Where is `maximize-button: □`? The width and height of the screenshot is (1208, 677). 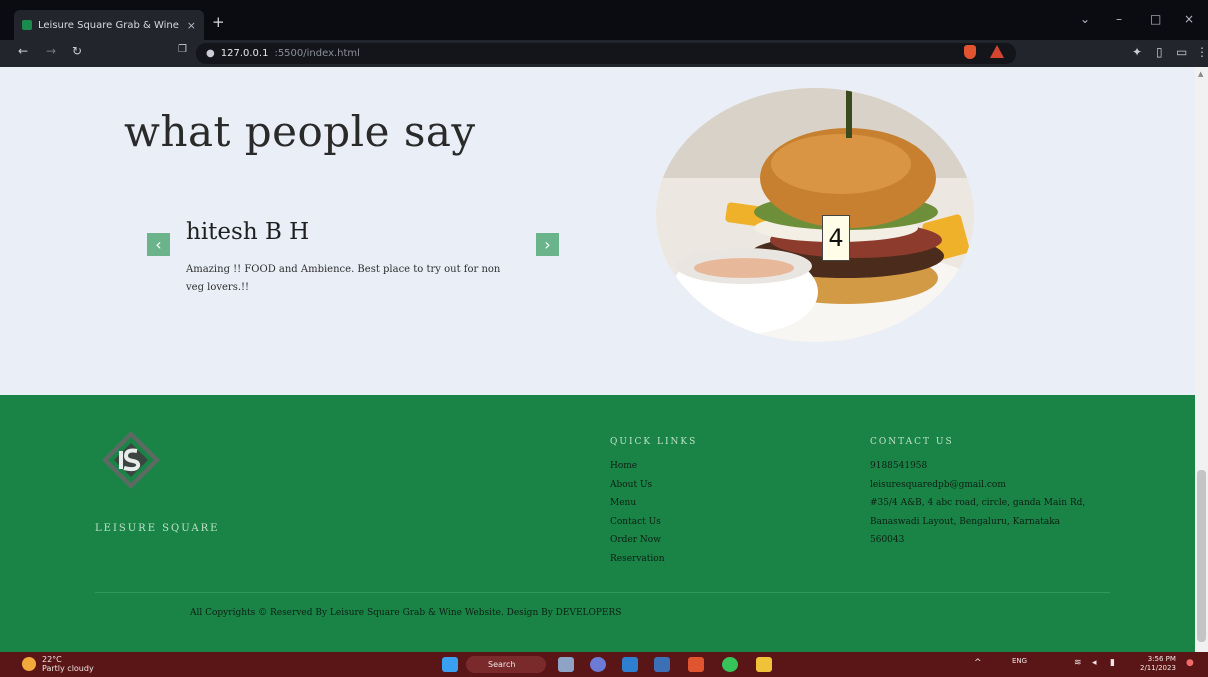 maximize-button: □ is located at coordinates (1155, 19).